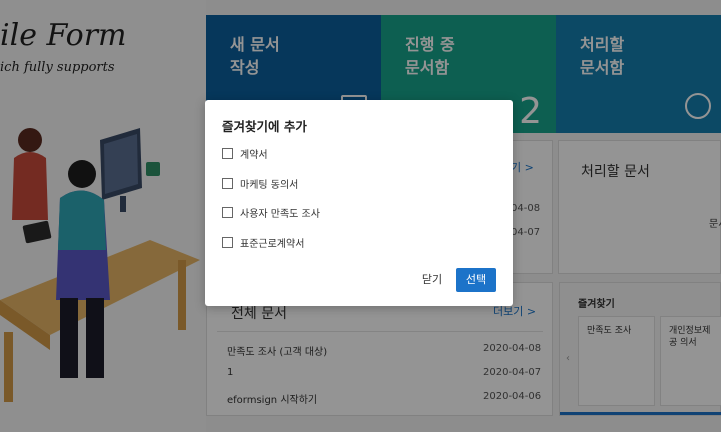 The image size is (721, 432). What do you see at coordinates (476, 280) in the screenshot?
I see `select-button: 선택` at bounding box center [476, 280].